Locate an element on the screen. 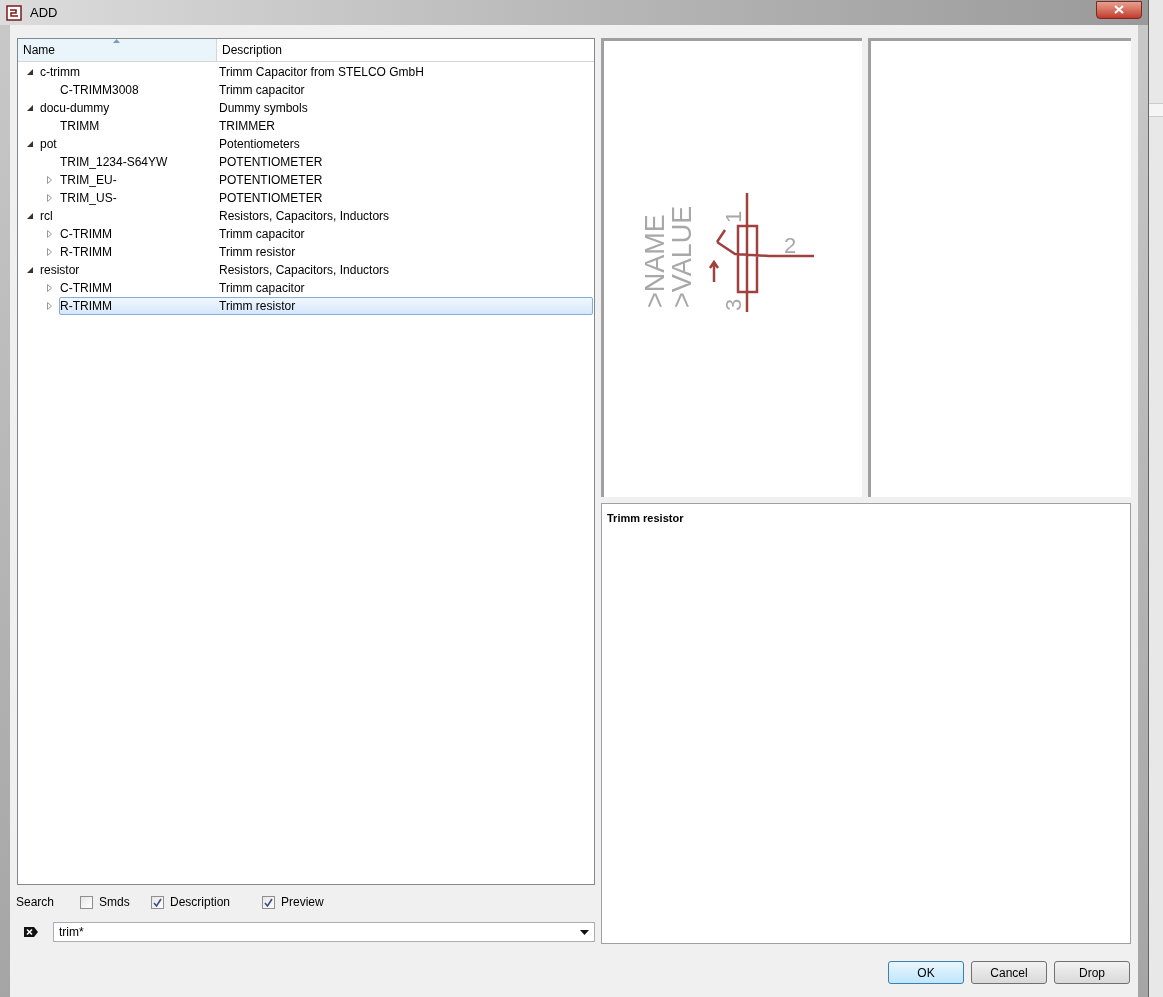  tree-row: docu-dummy Dummy symbols is located at coordinates (316, 108).